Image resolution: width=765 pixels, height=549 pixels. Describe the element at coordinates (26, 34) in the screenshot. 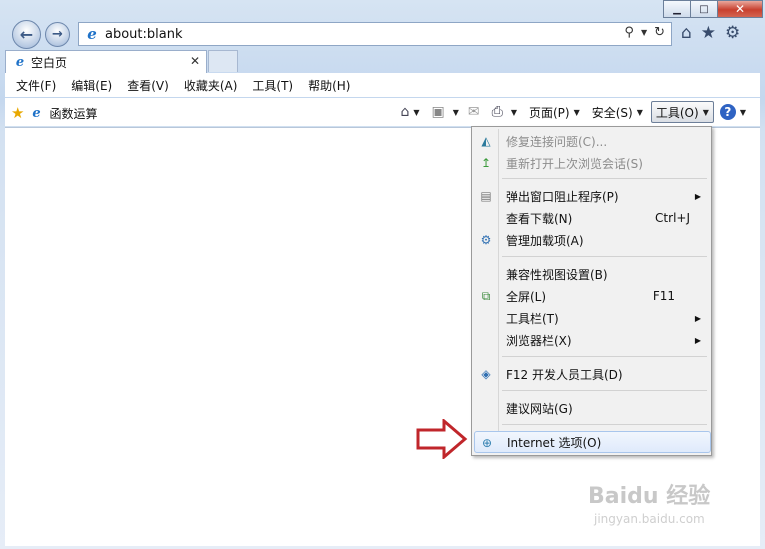

I see `back-button: ←` at that location.